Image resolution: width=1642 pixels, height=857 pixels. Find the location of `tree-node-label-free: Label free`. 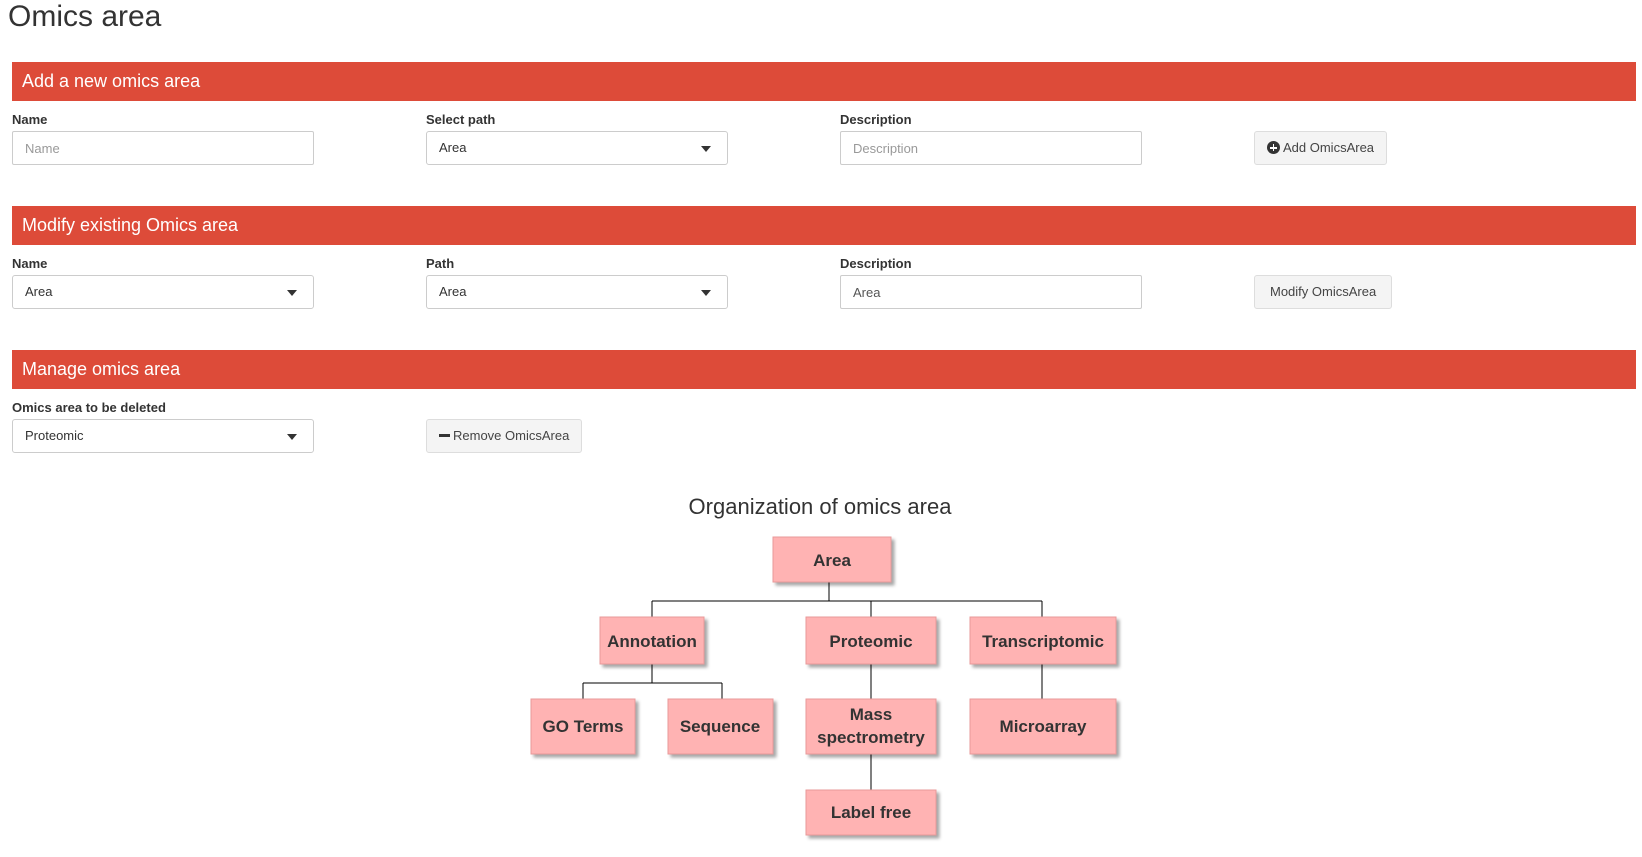

tree-node-label-free: Label free is located at coordinates (871, 812).